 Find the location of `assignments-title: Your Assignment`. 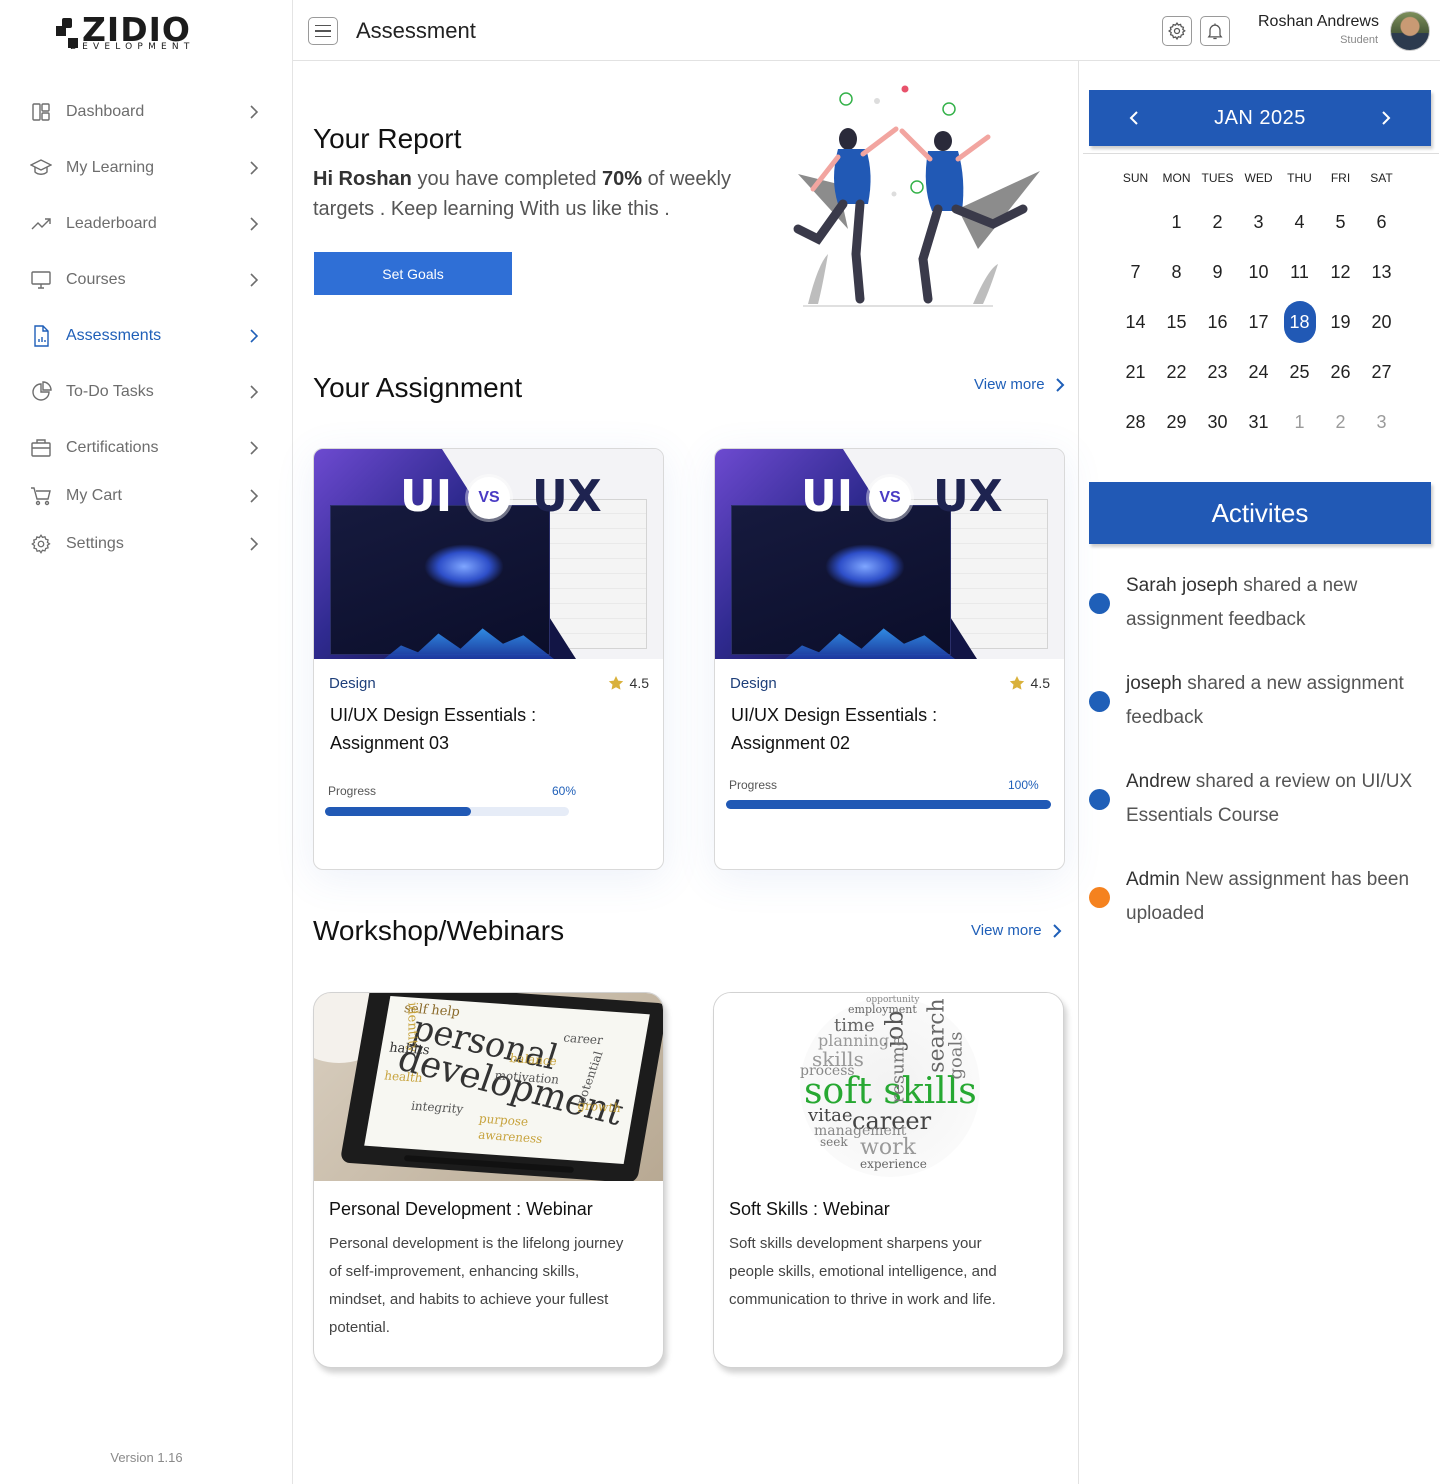

assignments-title: Your Assignment is located at coordinates (418, 387).